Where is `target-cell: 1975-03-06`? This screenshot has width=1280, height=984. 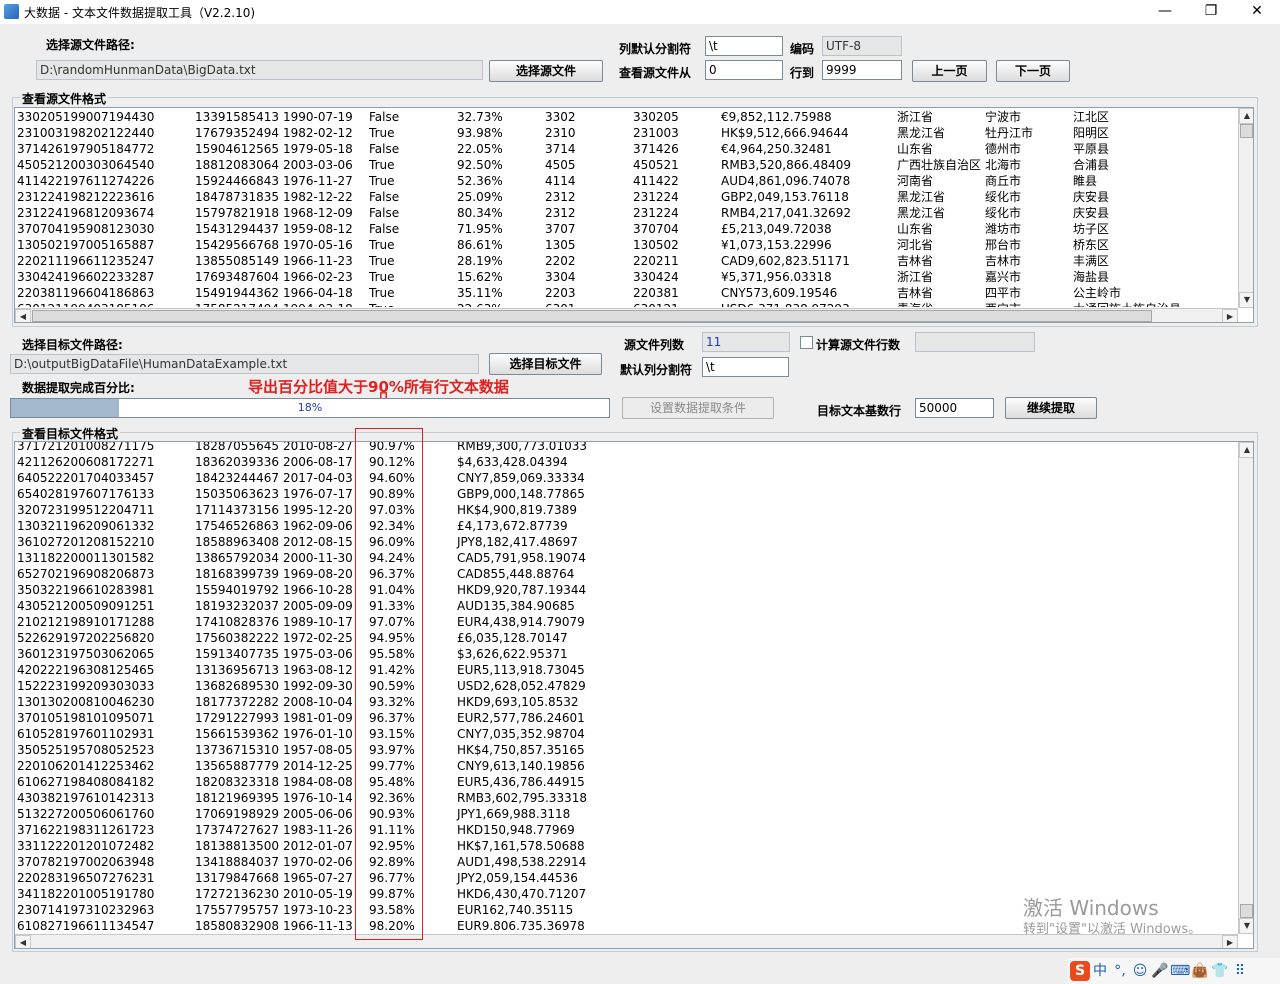 target-cell: 1975-03-06 is located at coordinates (318, 654).